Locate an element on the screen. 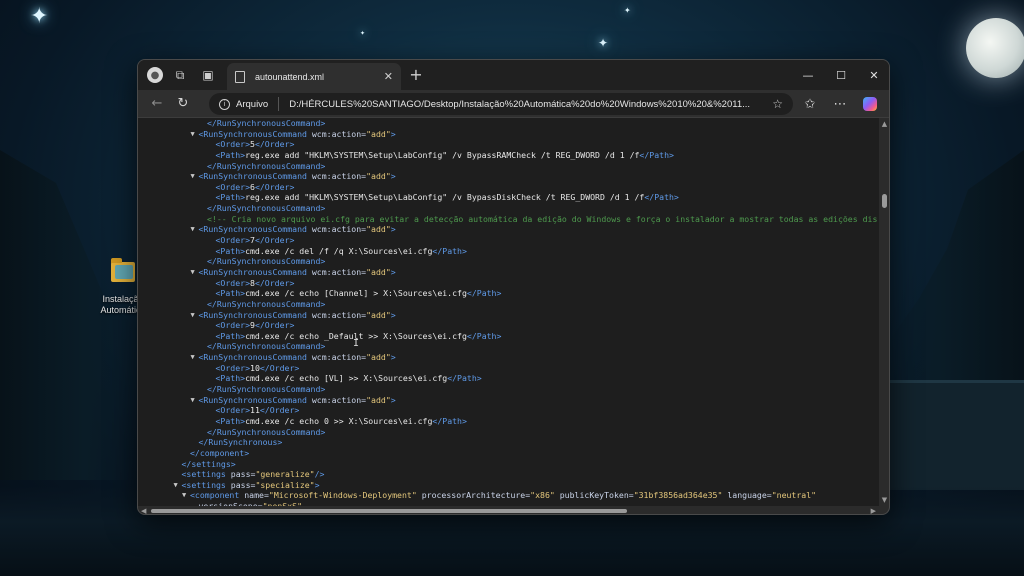  favorites-icon: ✩ is located at coordinates (810, 104).